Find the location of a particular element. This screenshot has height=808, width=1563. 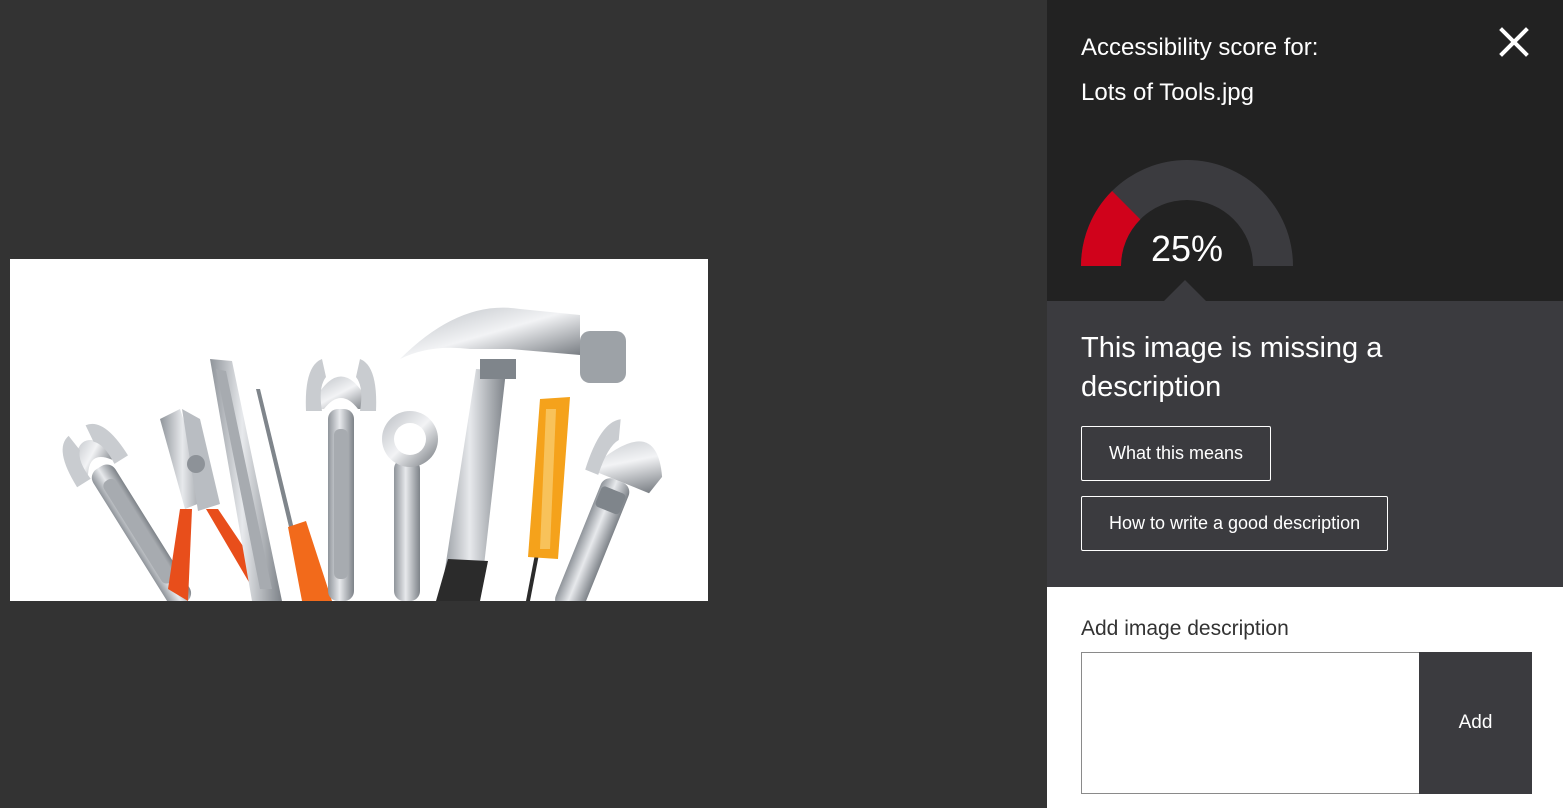

score-value: 25% is located at coordinates (1187, 248).